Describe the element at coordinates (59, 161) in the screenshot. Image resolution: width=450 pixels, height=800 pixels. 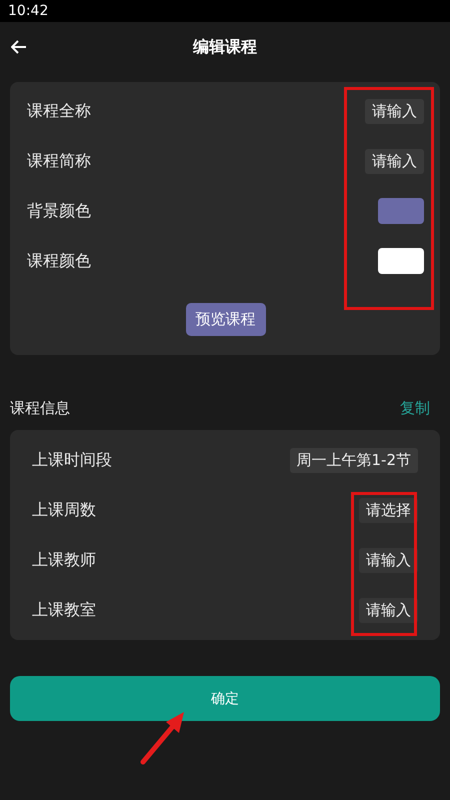
I see `field-label: 课程简称` at that location.